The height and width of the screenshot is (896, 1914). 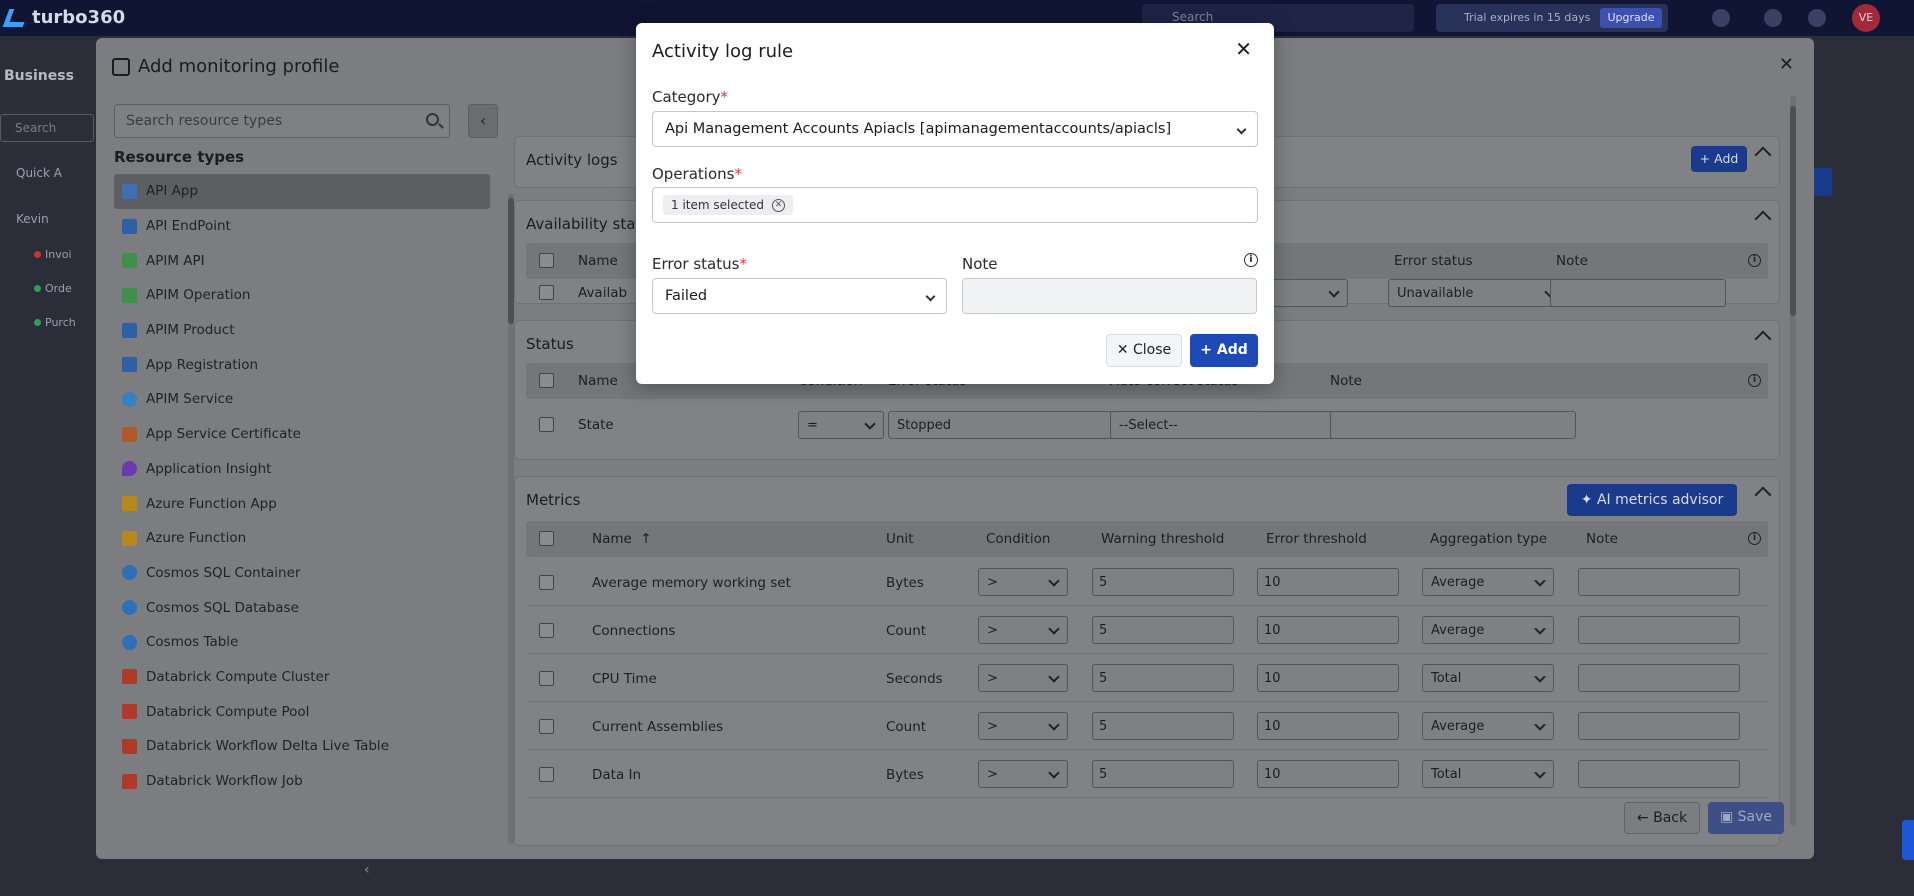 What do you see at coordinates (302, 469) in the screenshot?
I see `resource-type-item: Application Insight` at bounding box center [302, 469].